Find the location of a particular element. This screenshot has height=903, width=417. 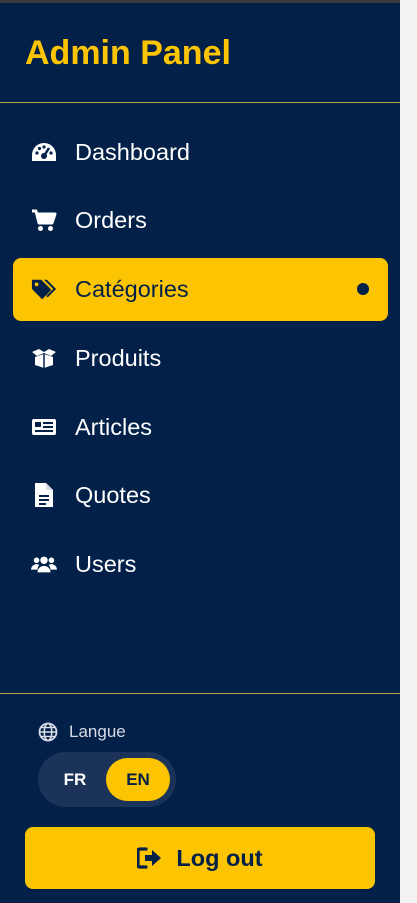

language-toggle: FR EN is located at coordinates (107, 779).